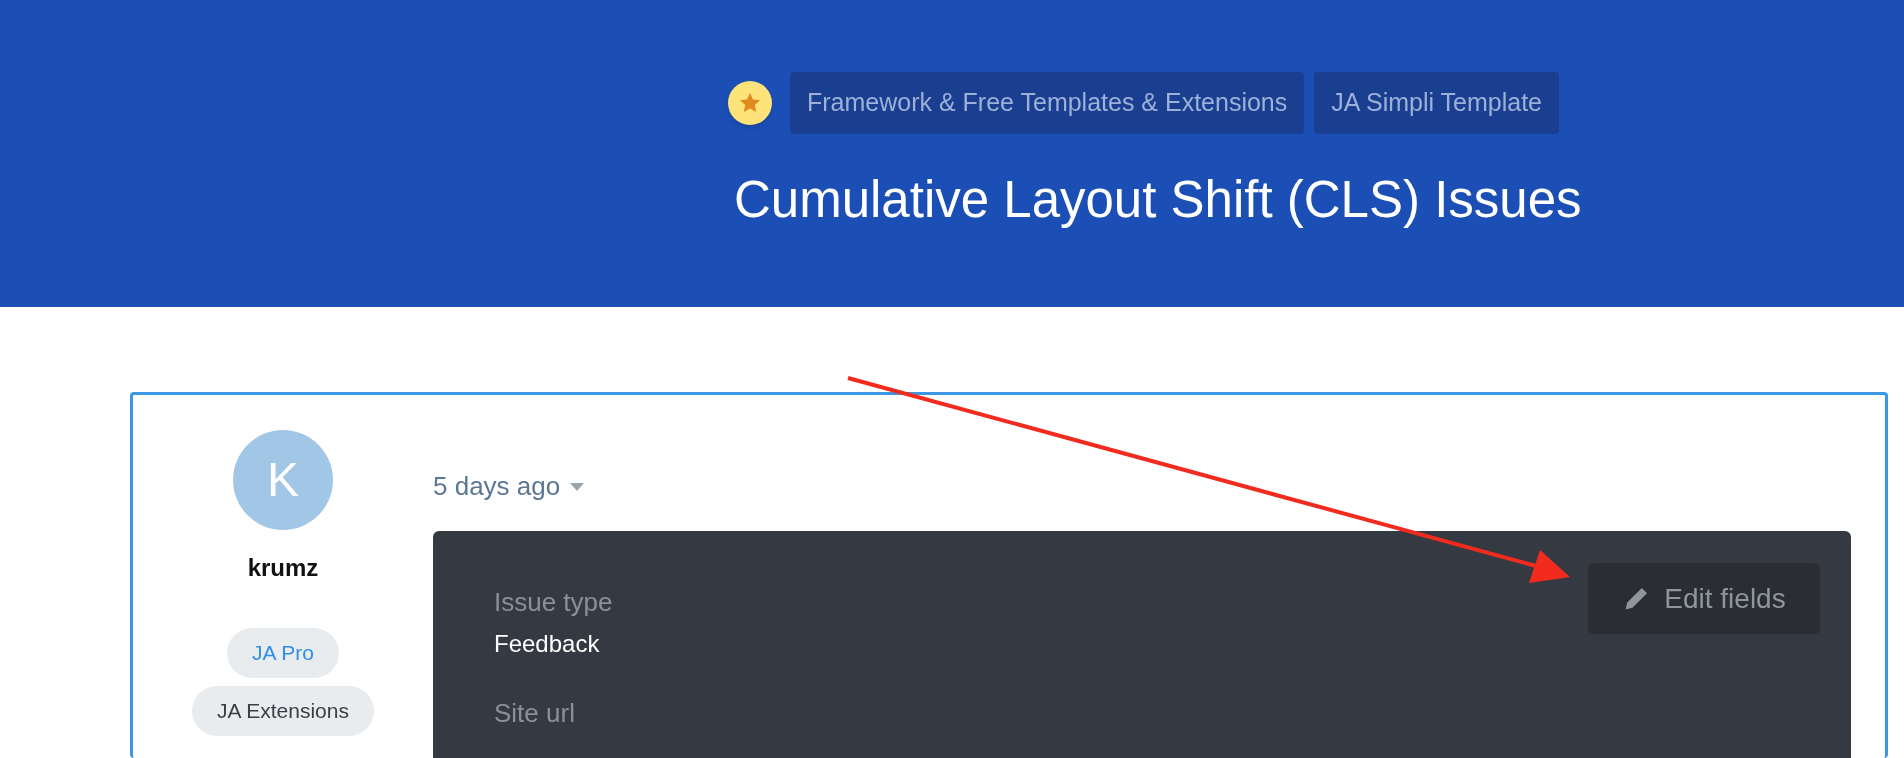 The height and width of the screenshot is (758, 1904). What do you see at coordinates (577, 486) in the screenshot?
I see `caret-icon` at bounding box center [577, 486].